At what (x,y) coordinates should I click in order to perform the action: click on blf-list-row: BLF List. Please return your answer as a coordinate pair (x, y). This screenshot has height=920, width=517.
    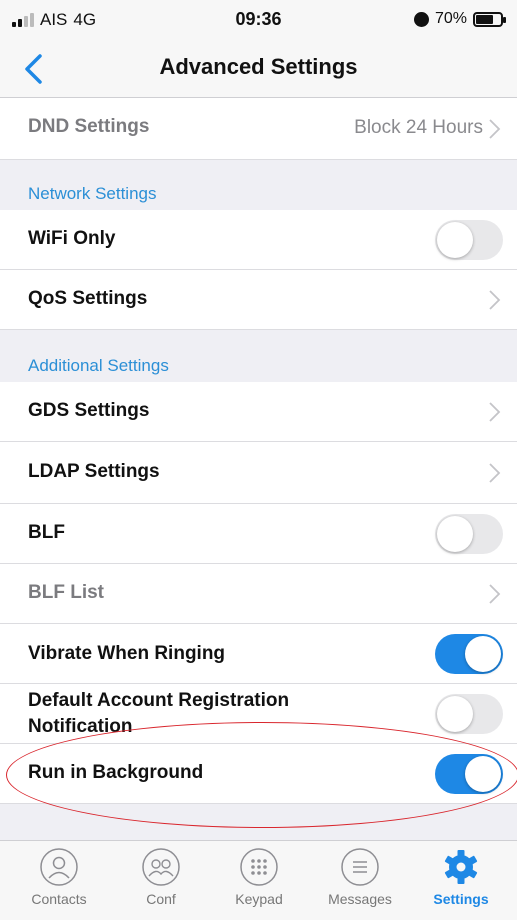
    Looking at the image, I should click on (258, 594).